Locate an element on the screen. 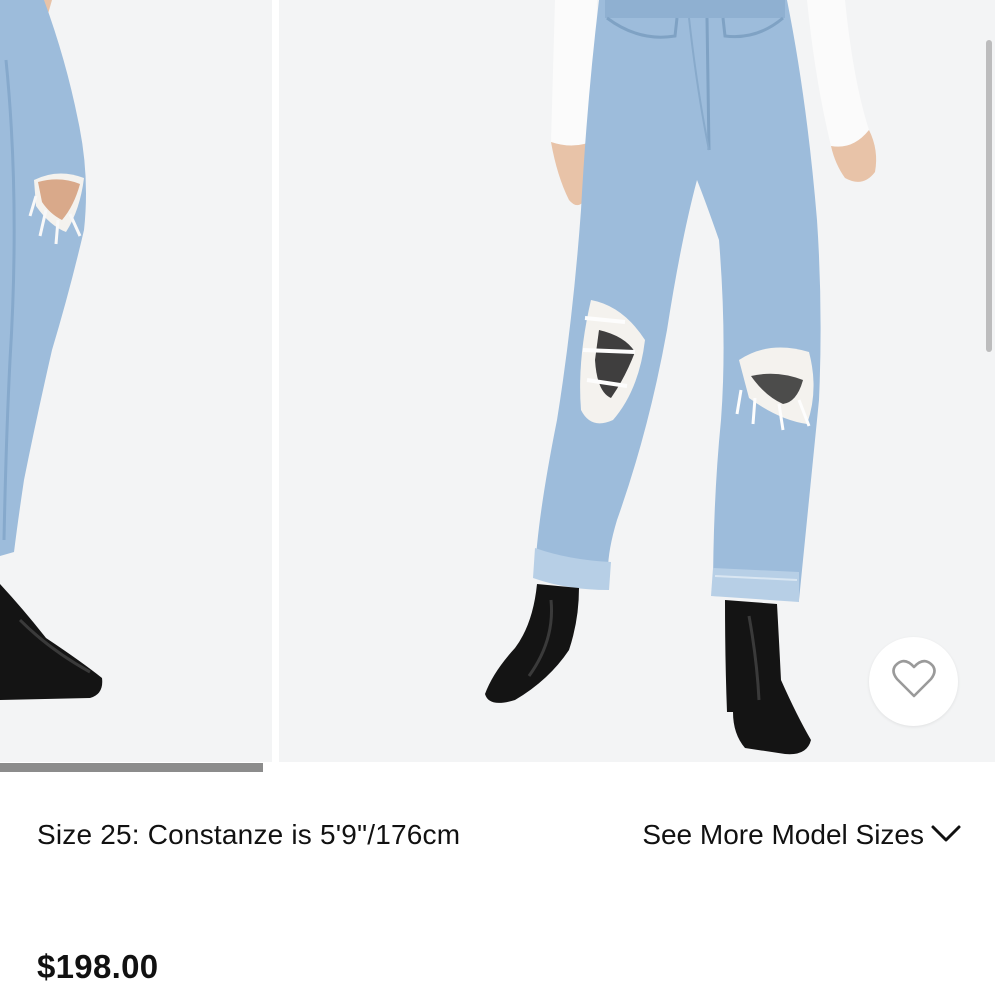  heart-outline-icon is located at coordinates (914, 681).